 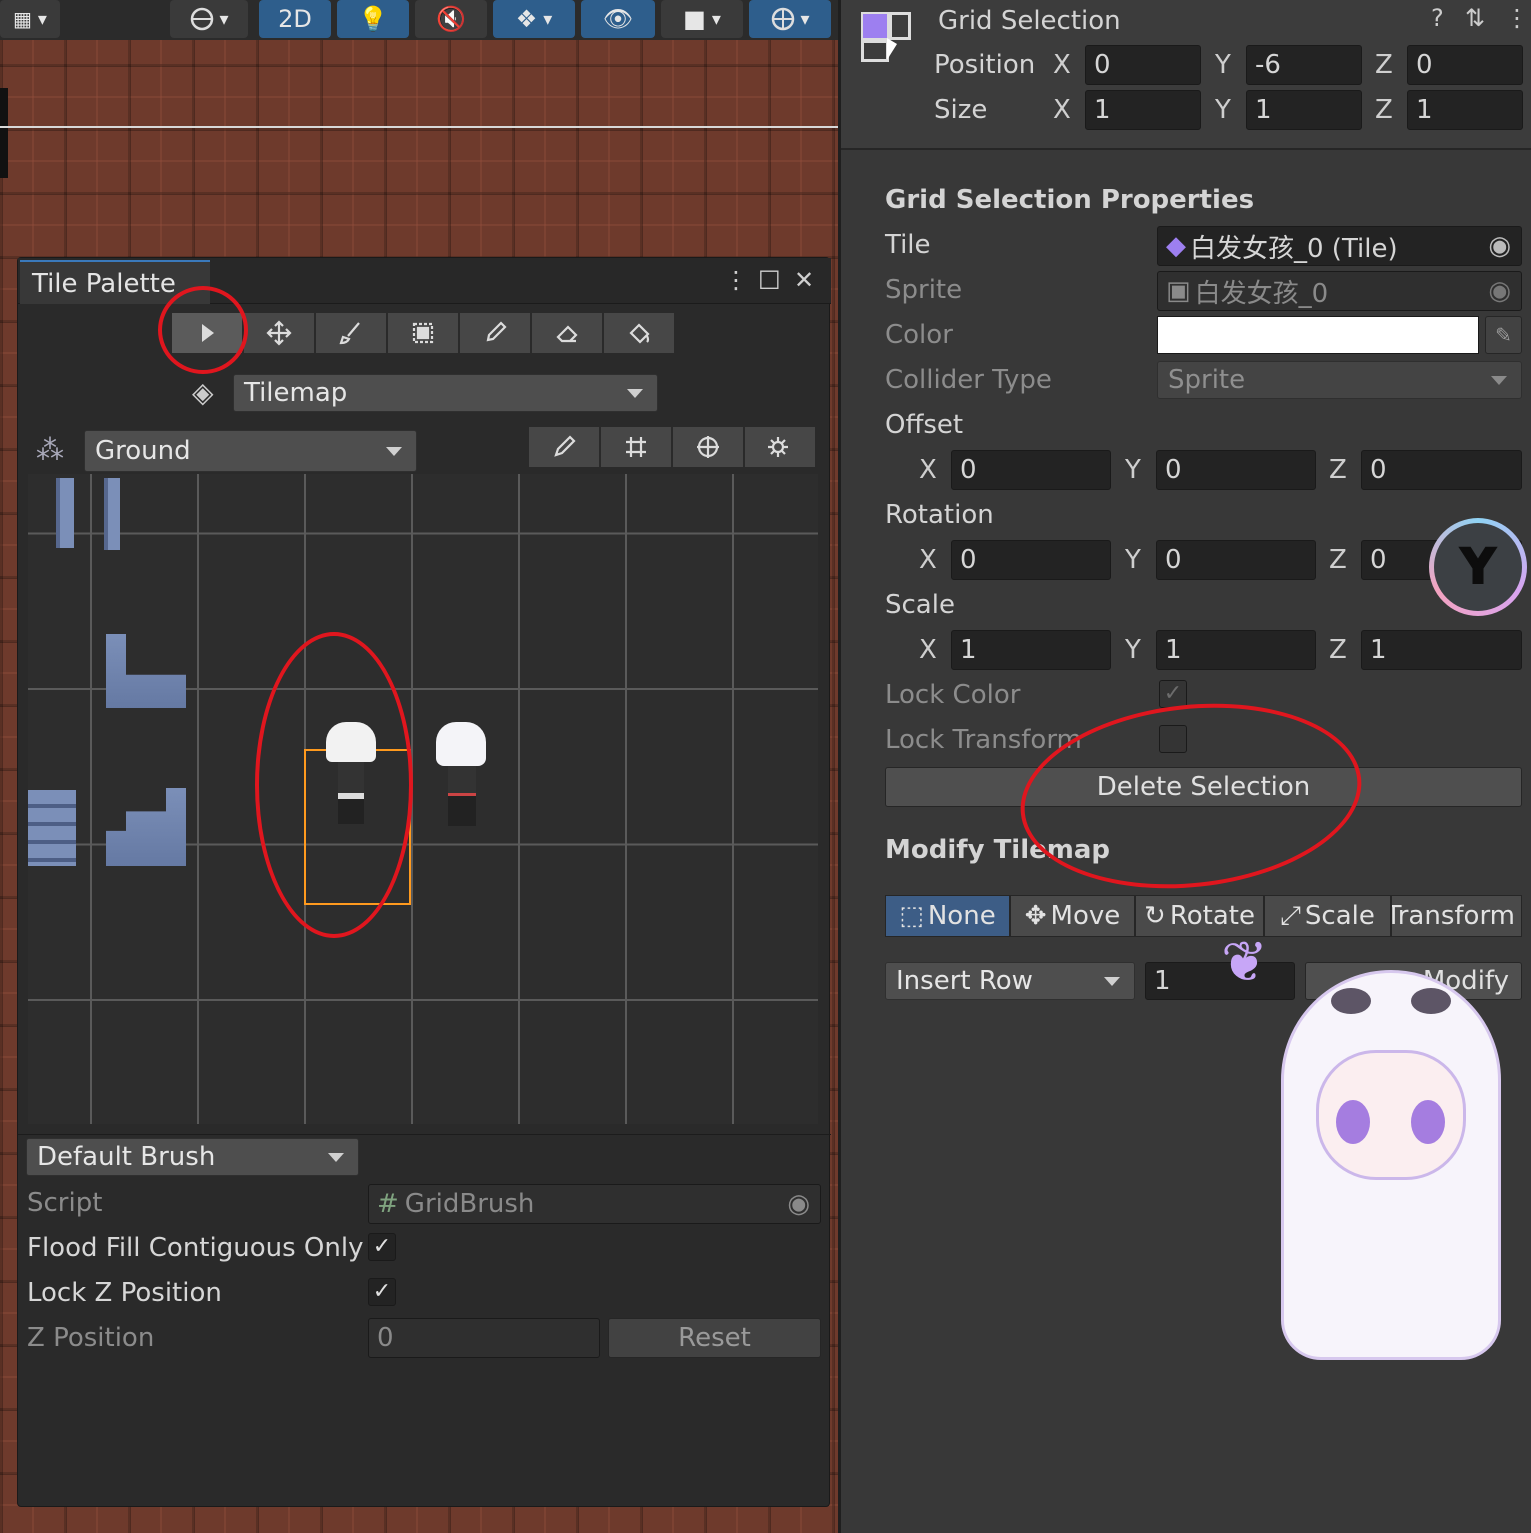 I want to click on color-picker-button: ✎, so click(x=1503, y=335).